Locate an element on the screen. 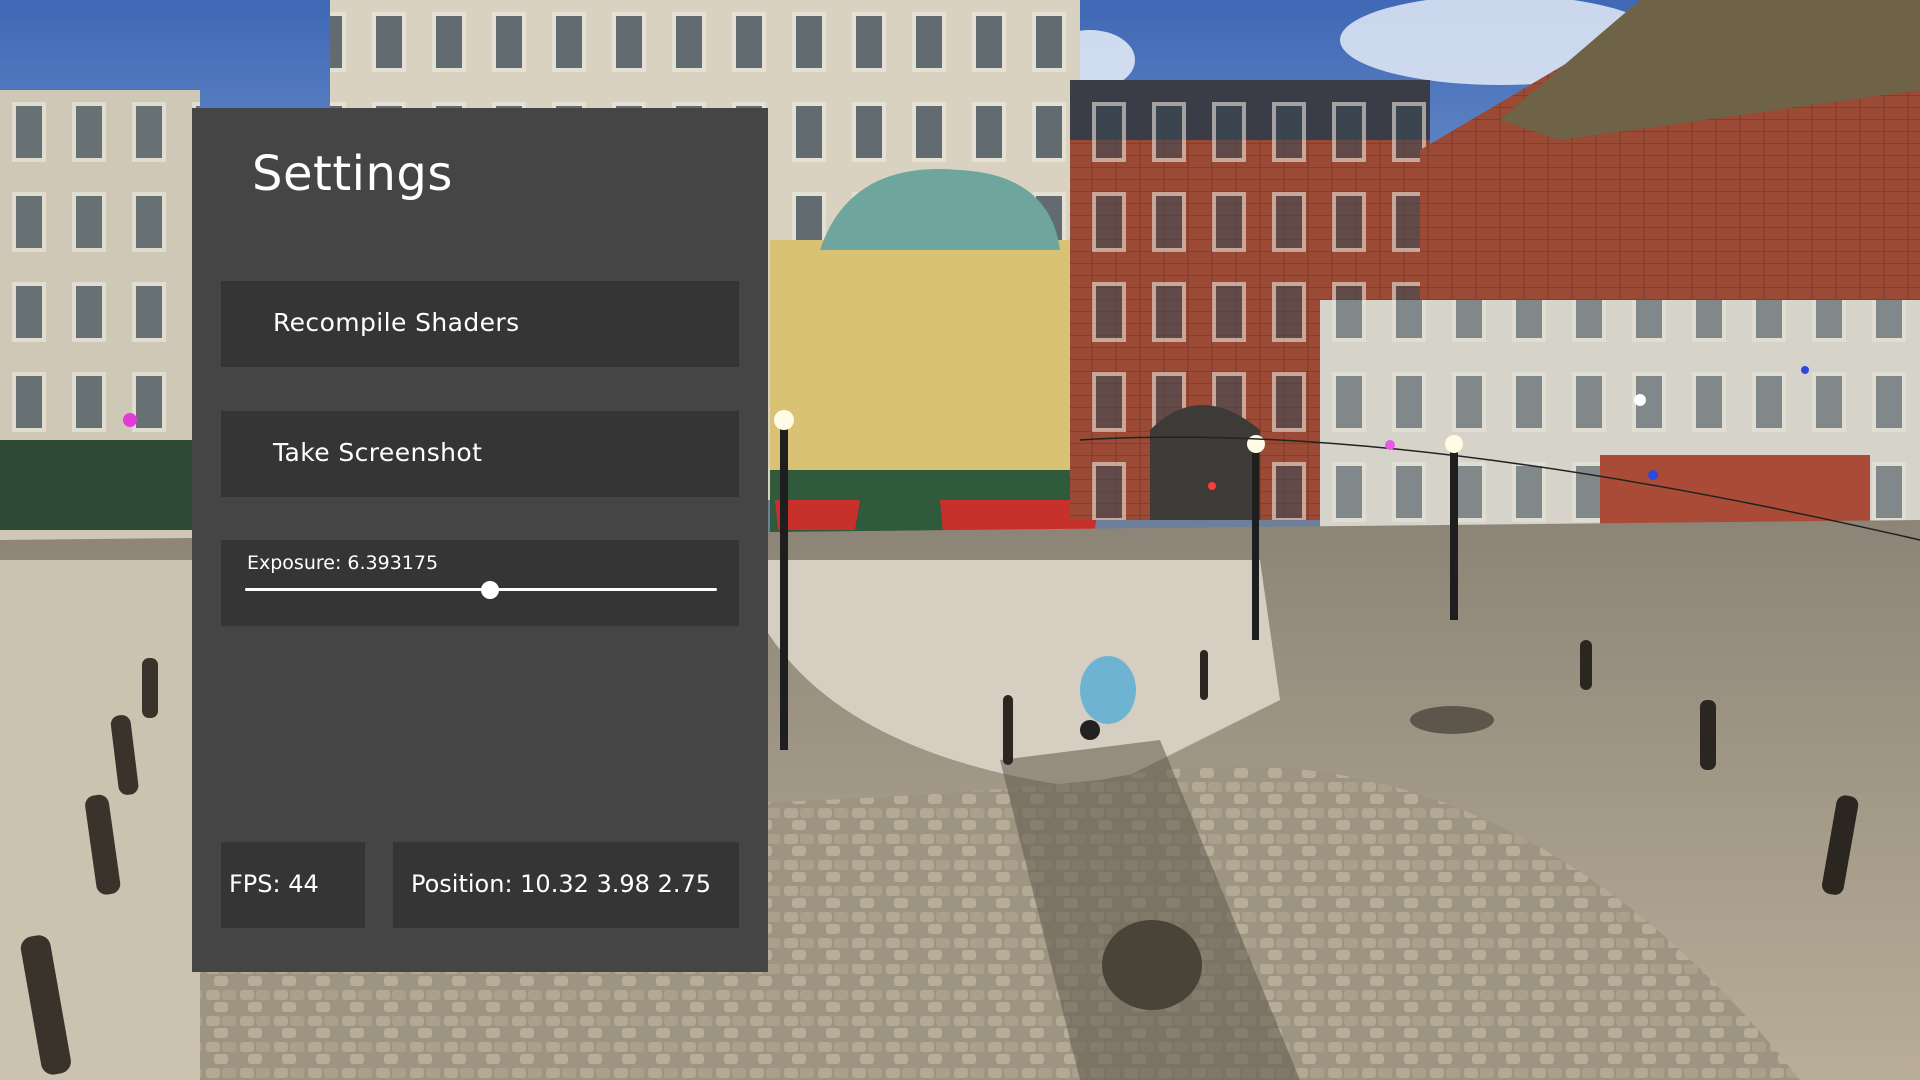 The image size is (1920, 1080). fps-text: FPS: 44 is located at coordinates (274, 884).